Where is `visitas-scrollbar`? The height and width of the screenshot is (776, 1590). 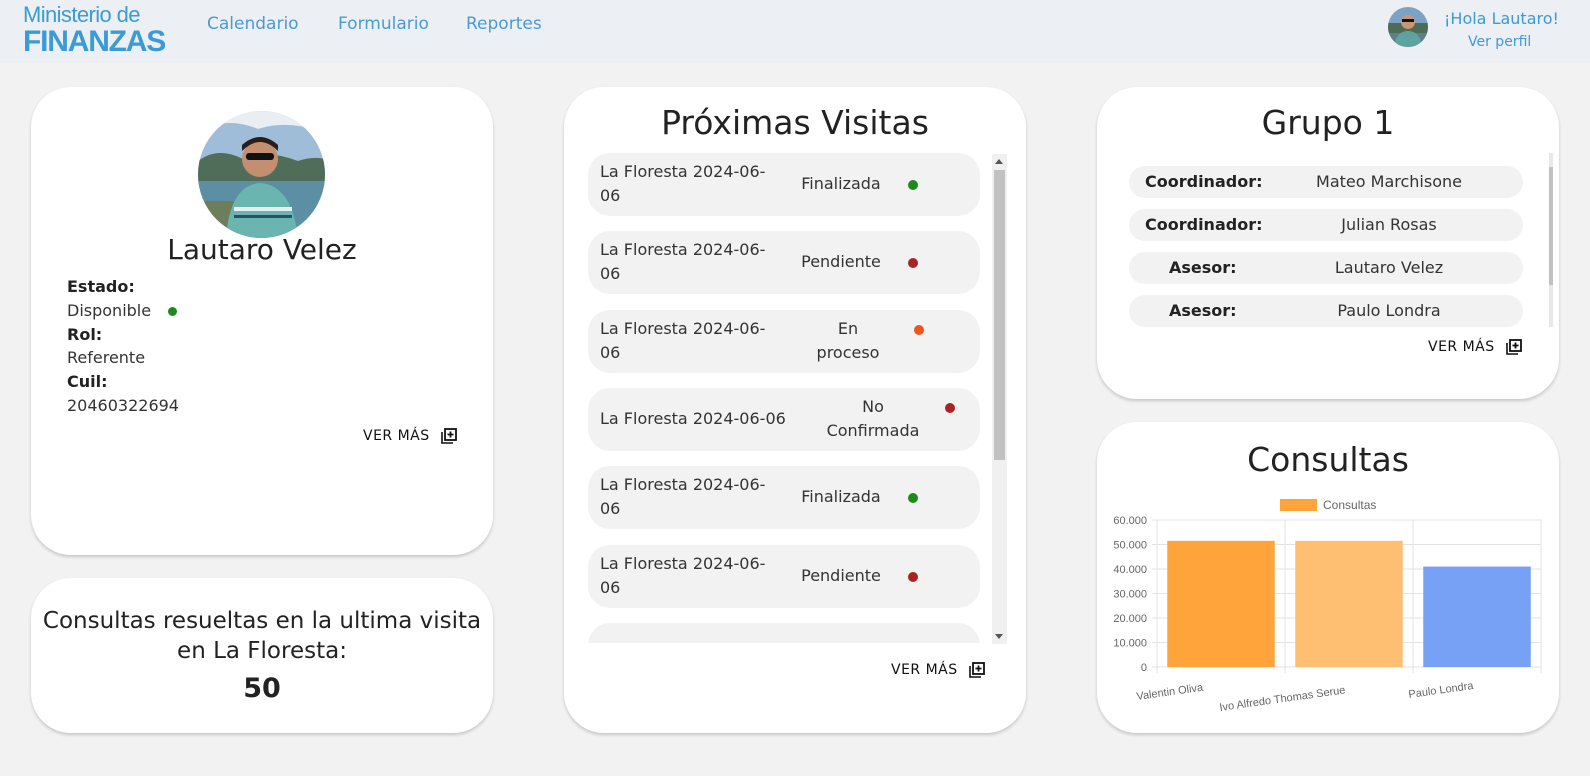
visitas-scrollbar is located at coordinates (999, 399).